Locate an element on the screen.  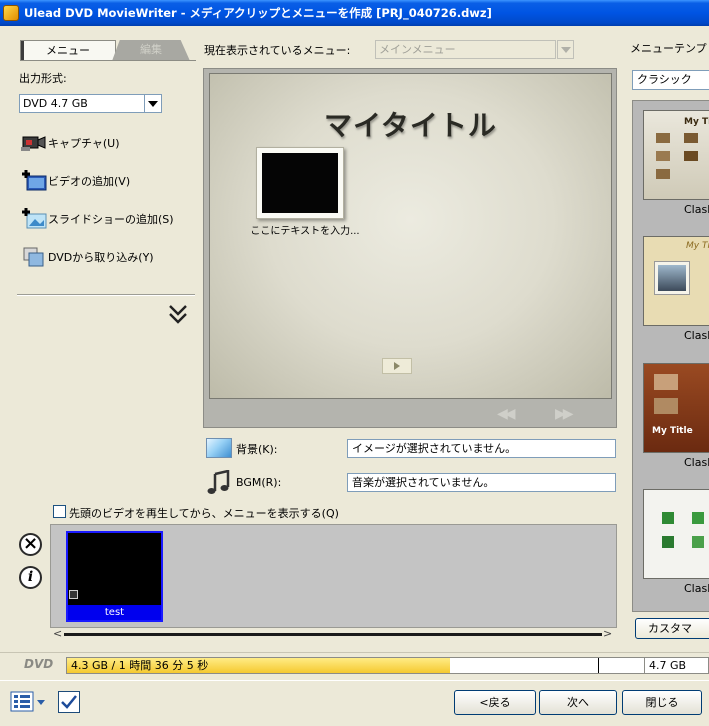
clip-item: test is located at coordinates (114, 576).